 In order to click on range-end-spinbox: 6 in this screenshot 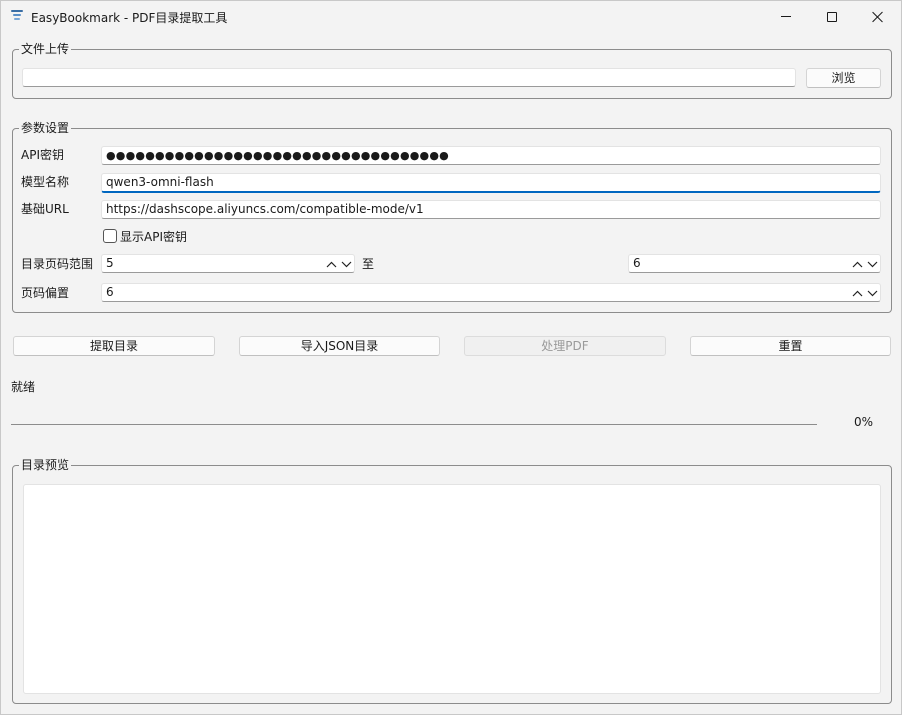, I will do `click(754, 263)`.